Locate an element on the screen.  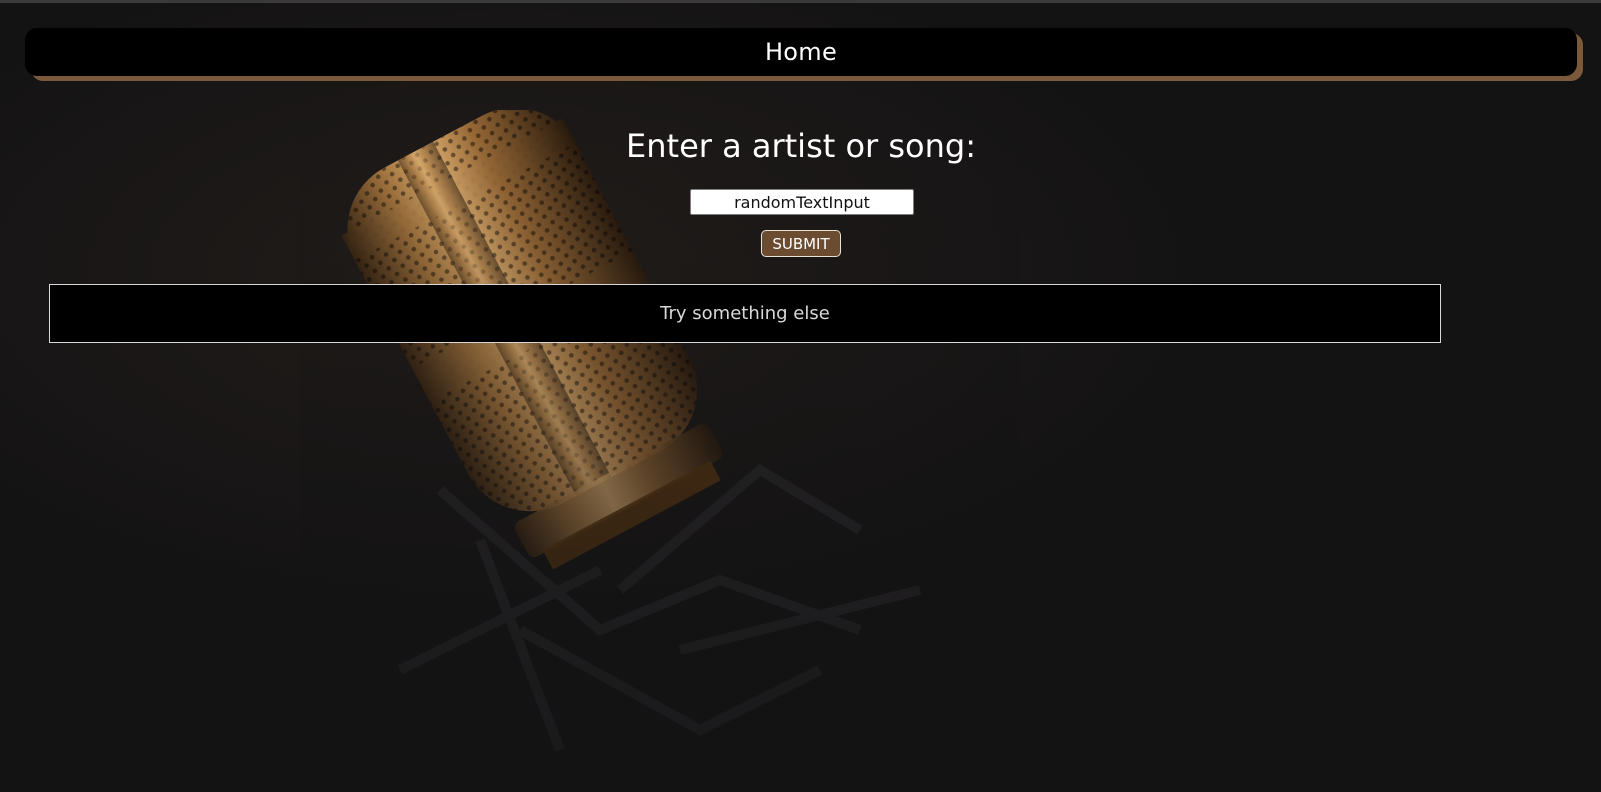
navbar: Home is located at coordinates (801, 52).